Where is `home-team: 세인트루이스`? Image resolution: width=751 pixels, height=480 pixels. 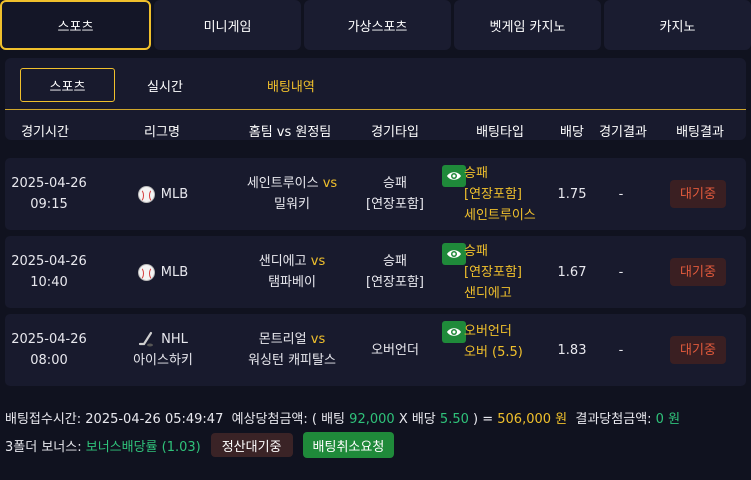 home-team: 세인트루이스 is located at coordinates (282, 183).